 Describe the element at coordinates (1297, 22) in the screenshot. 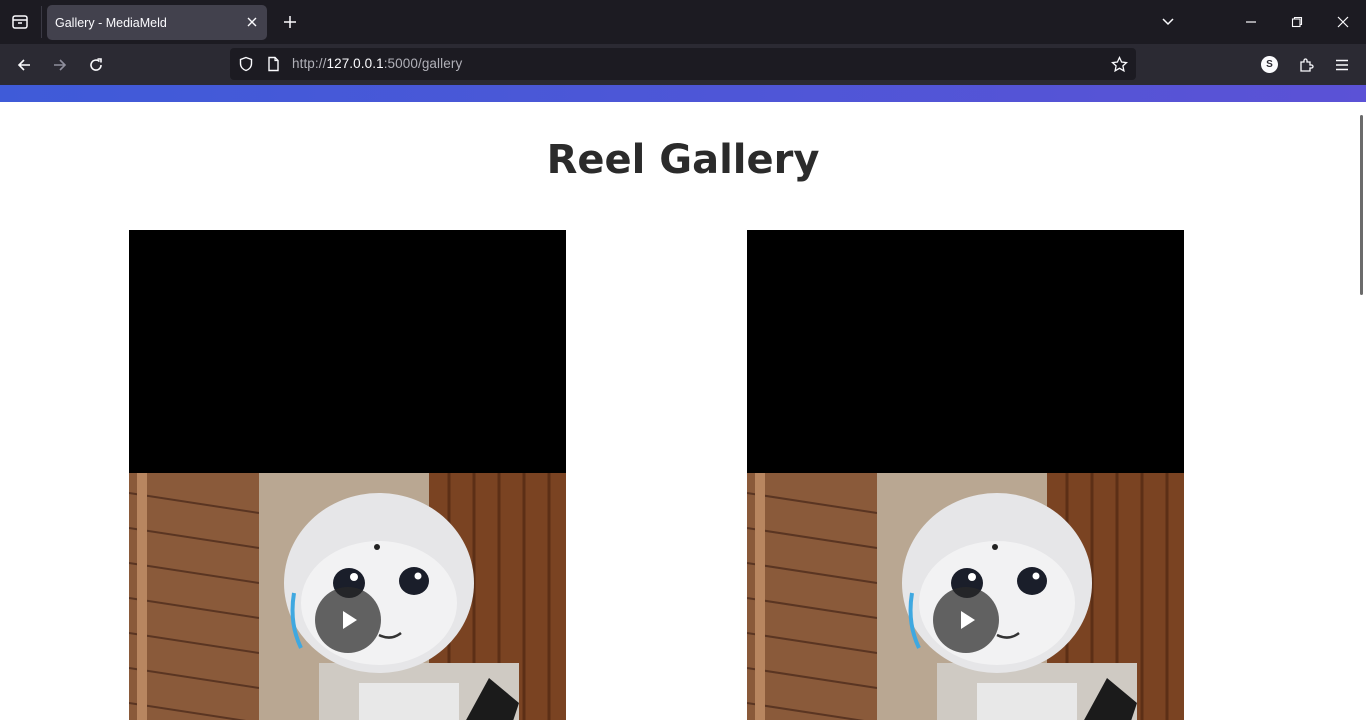

I see `restore-icon` at that location.